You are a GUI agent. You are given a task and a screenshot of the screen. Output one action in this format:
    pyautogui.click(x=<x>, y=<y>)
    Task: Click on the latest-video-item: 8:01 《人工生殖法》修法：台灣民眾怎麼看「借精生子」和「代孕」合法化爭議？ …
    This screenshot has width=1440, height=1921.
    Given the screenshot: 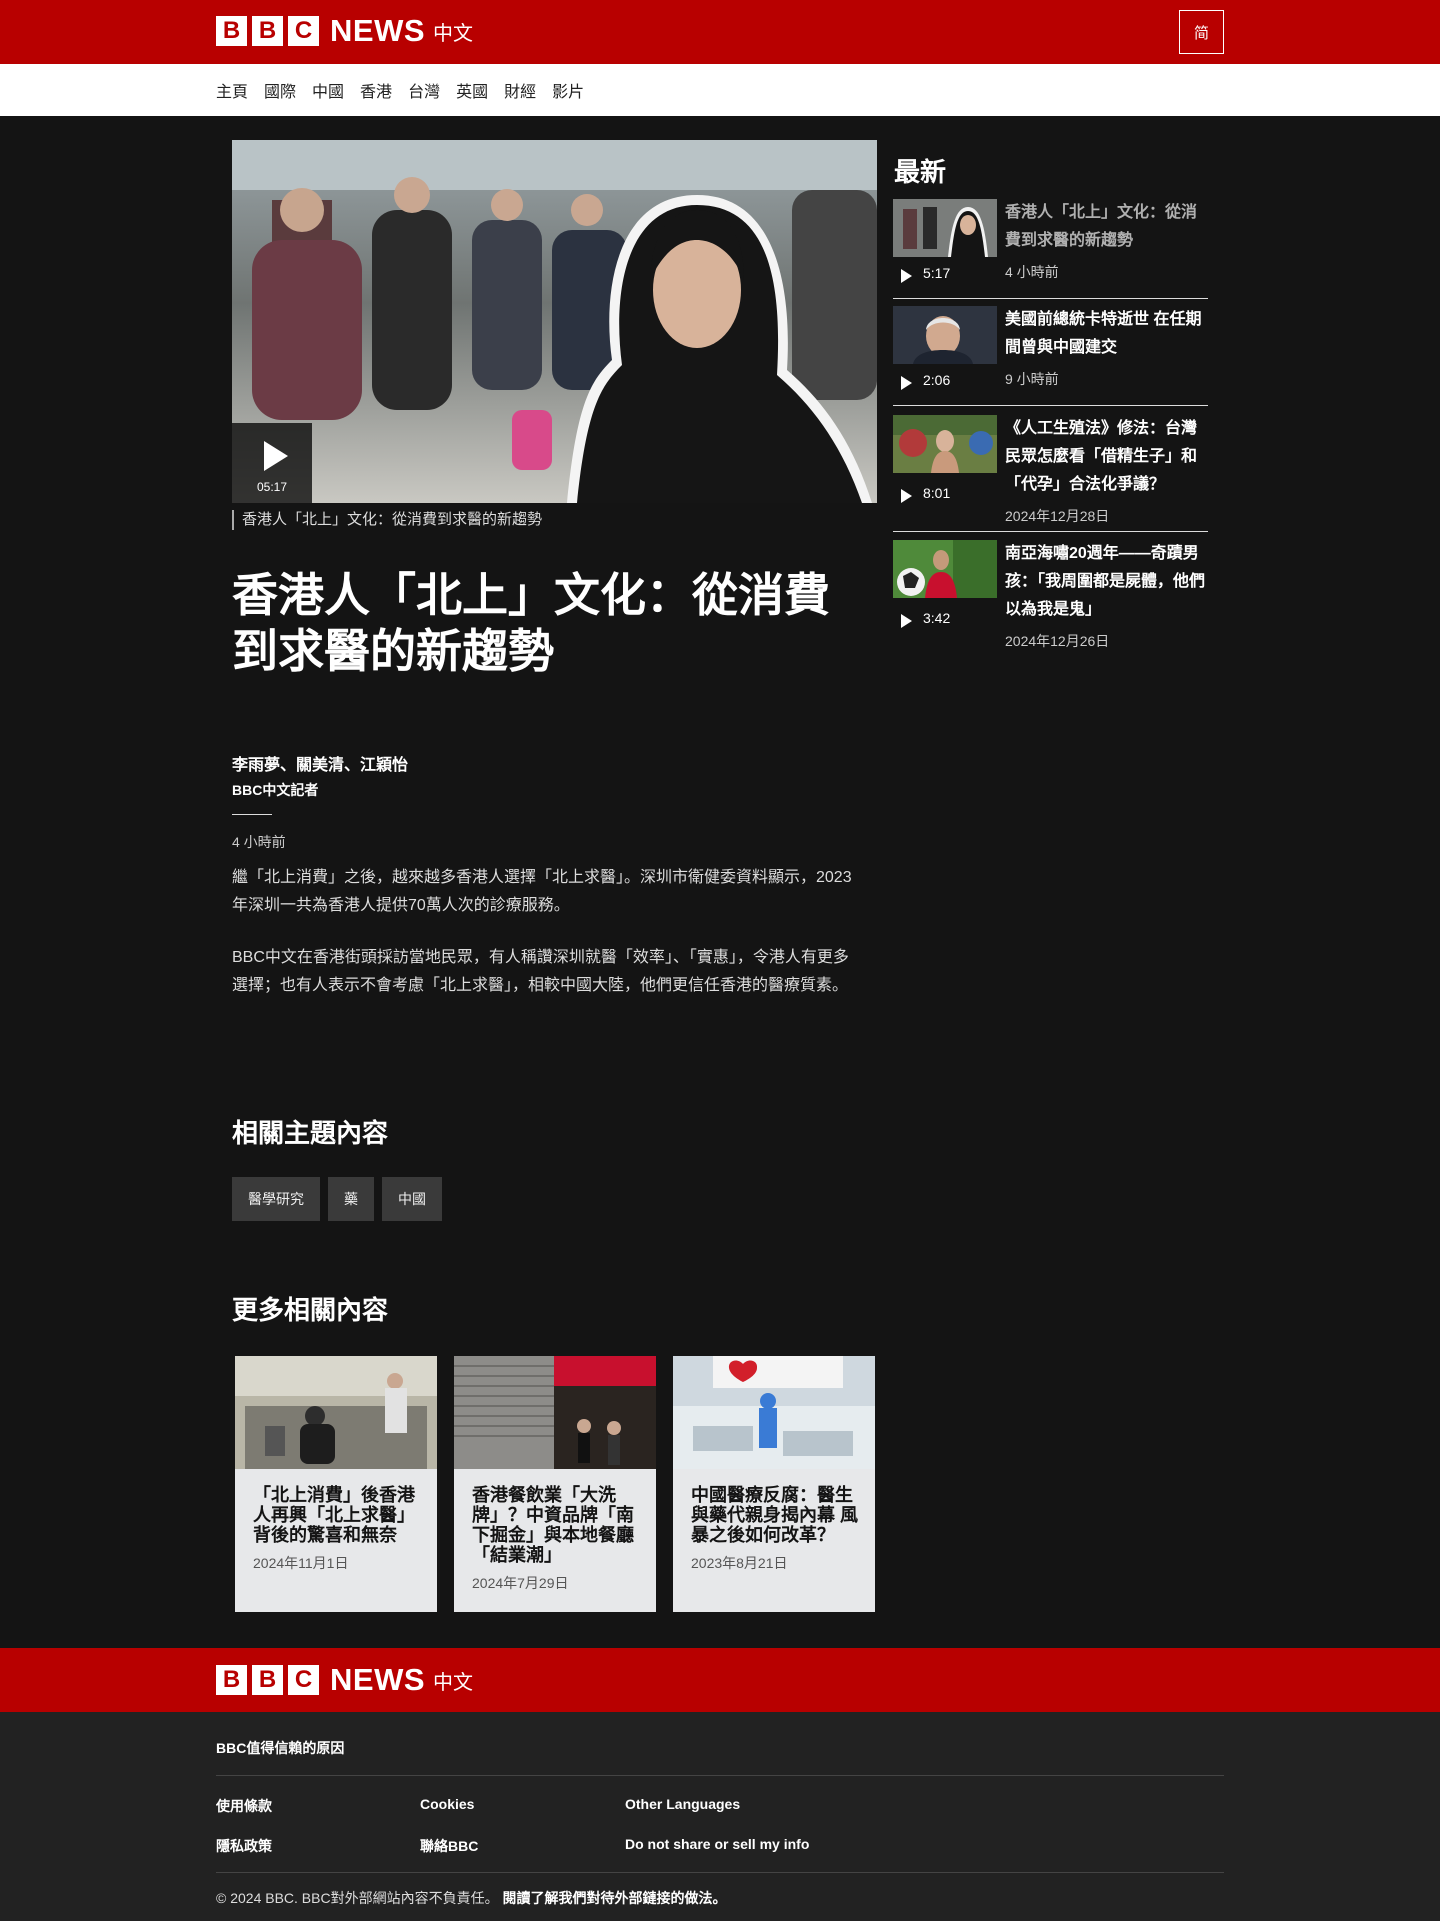 What is the action you would take?
    pyautogui.click(x=1050, y=471)
    